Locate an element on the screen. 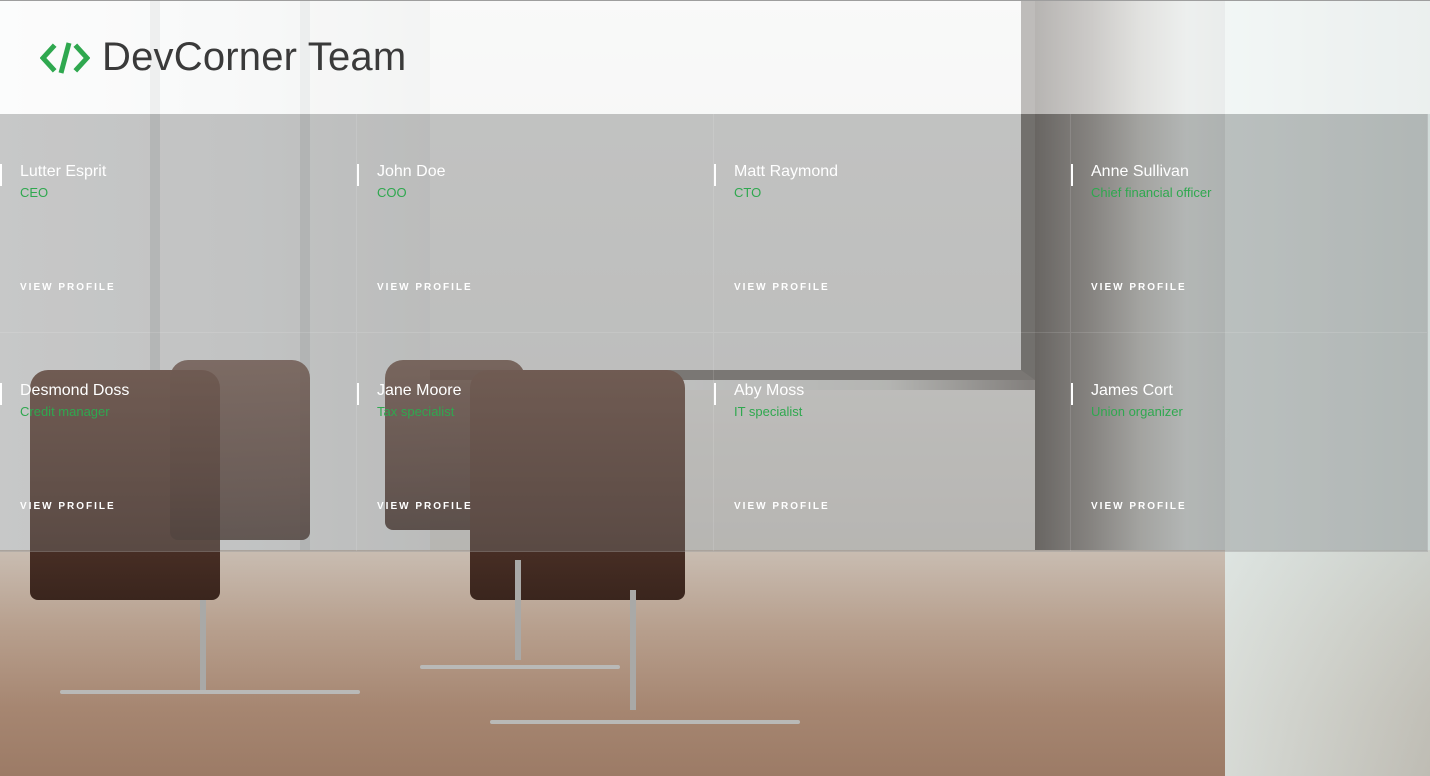 This screenshot has height=776, width=1430. member-name: Aby Moss is located at coordinates (769, 390).